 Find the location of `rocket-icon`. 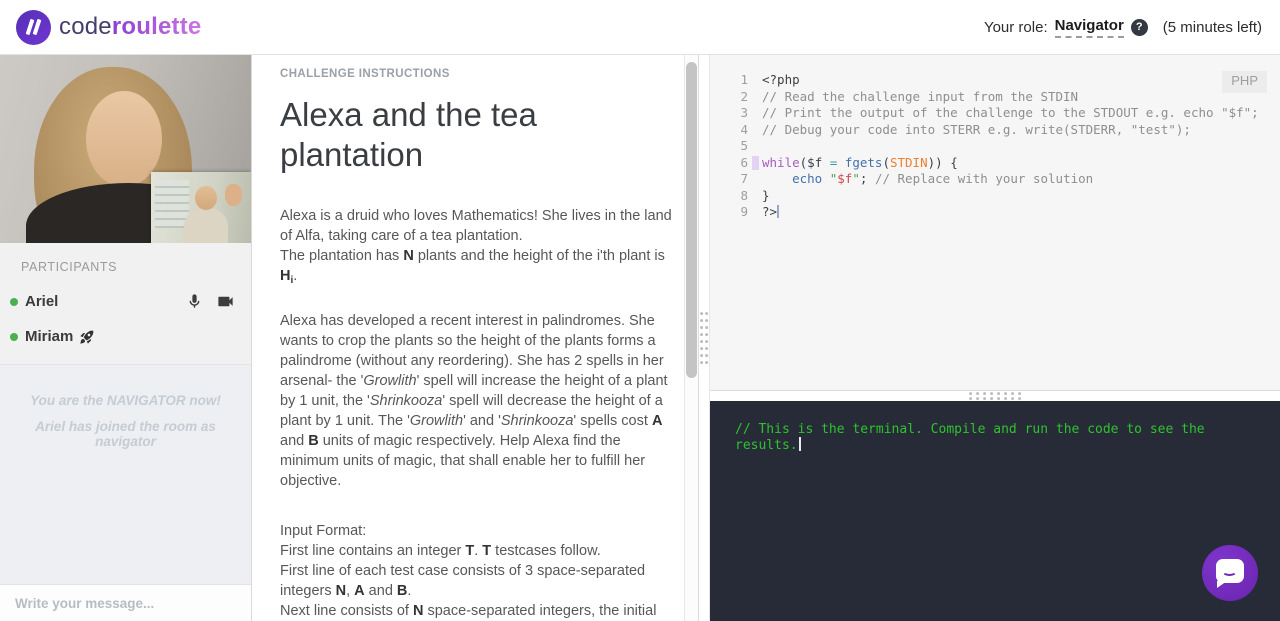

rocket-icon is located at coordinates (87, 337).